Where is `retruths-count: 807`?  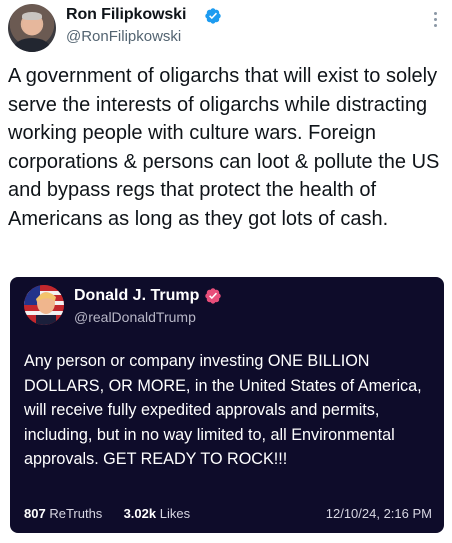
retruths-count: 807 is located at coordinates (35, 513).